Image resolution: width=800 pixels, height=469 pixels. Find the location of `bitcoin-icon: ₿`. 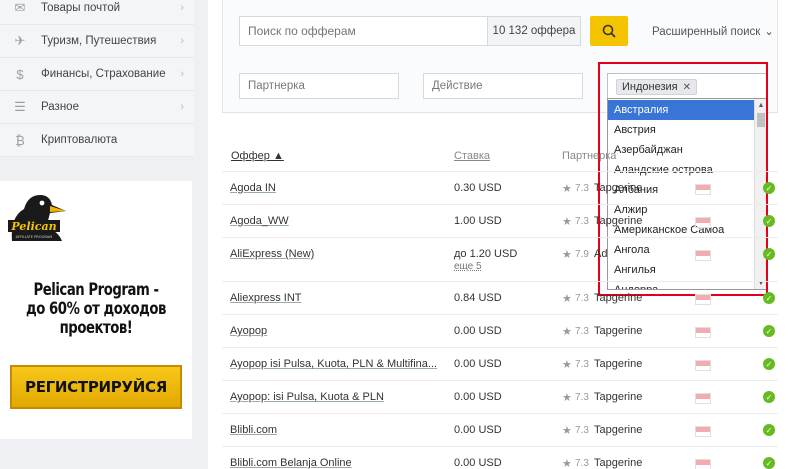

bitcoin-icon: ₿ is located at coordinates (20, 140).